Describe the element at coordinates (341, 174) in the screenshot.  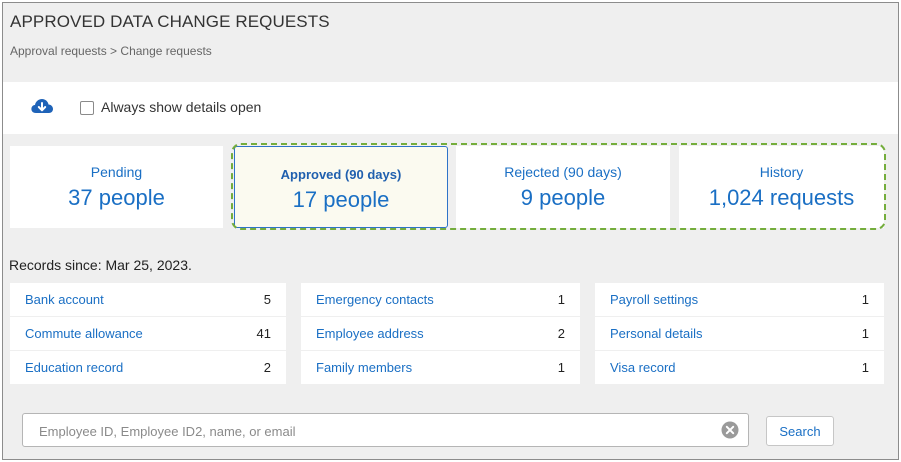
I see `card-label: Approved (90 days)` at that location.